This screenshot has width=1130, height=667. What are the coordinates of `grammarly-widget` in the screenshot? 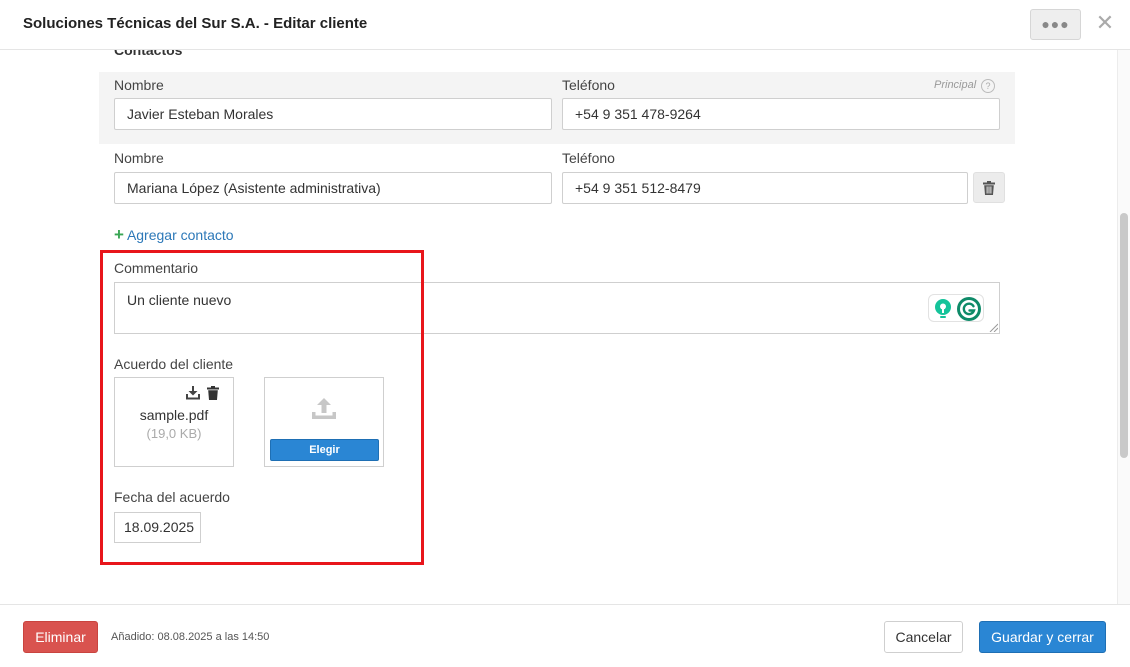 It's located at (956, 308).